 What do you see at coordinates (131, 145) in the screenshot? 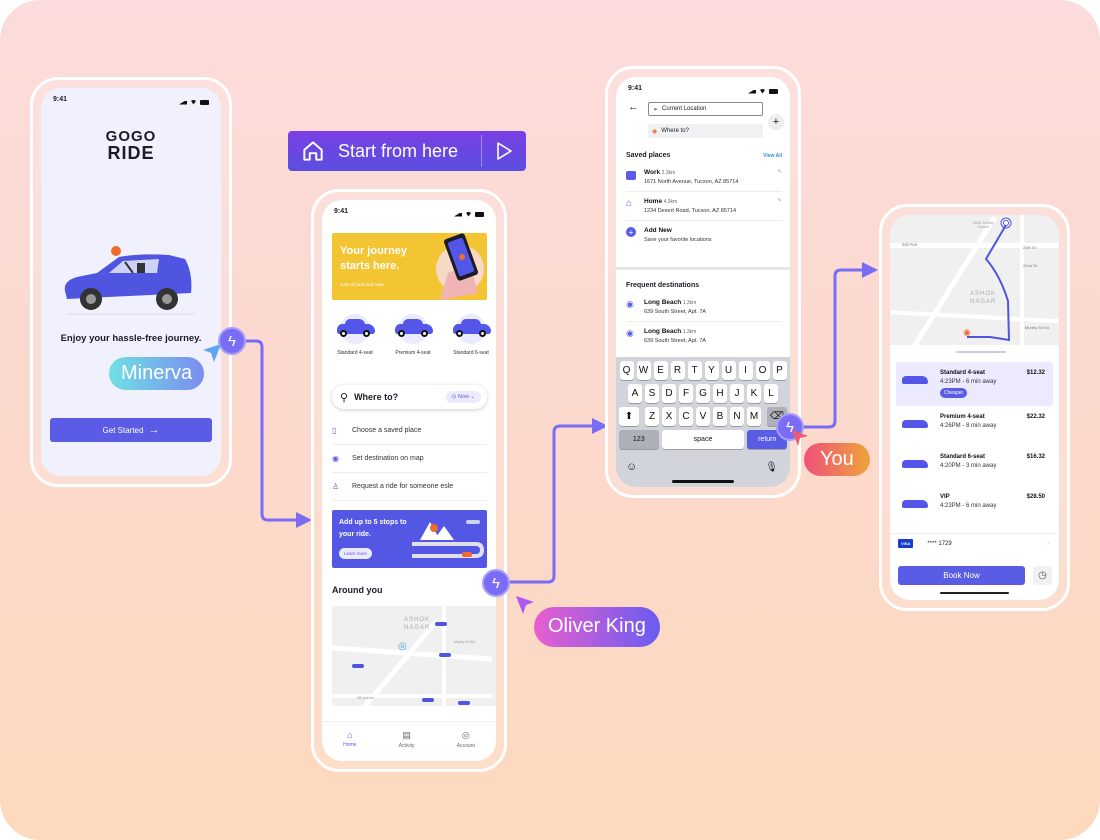
I see `gogo-ride-logo: GOGO RIDE` at bounding box center [131, 145].